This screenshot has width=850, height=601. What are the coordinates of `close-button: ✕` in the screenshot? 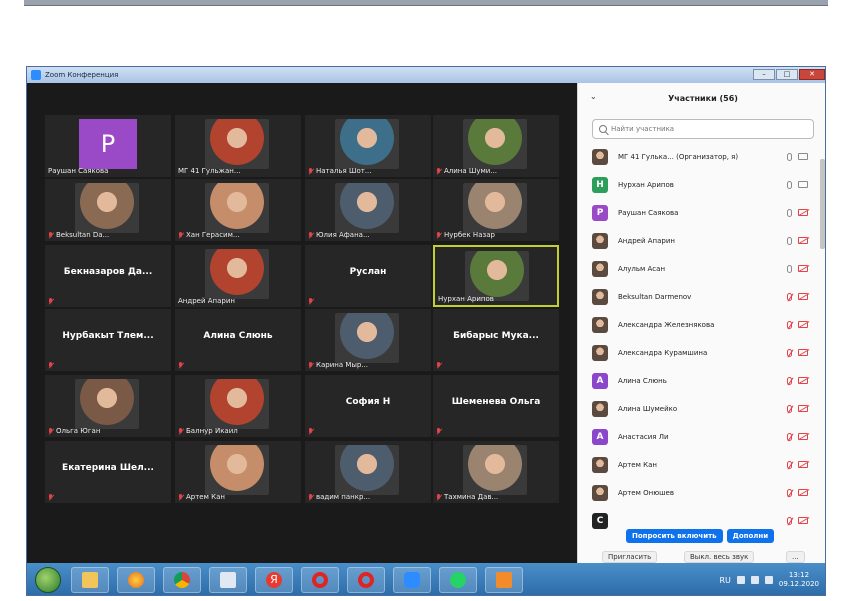 It's located at (812, 74).